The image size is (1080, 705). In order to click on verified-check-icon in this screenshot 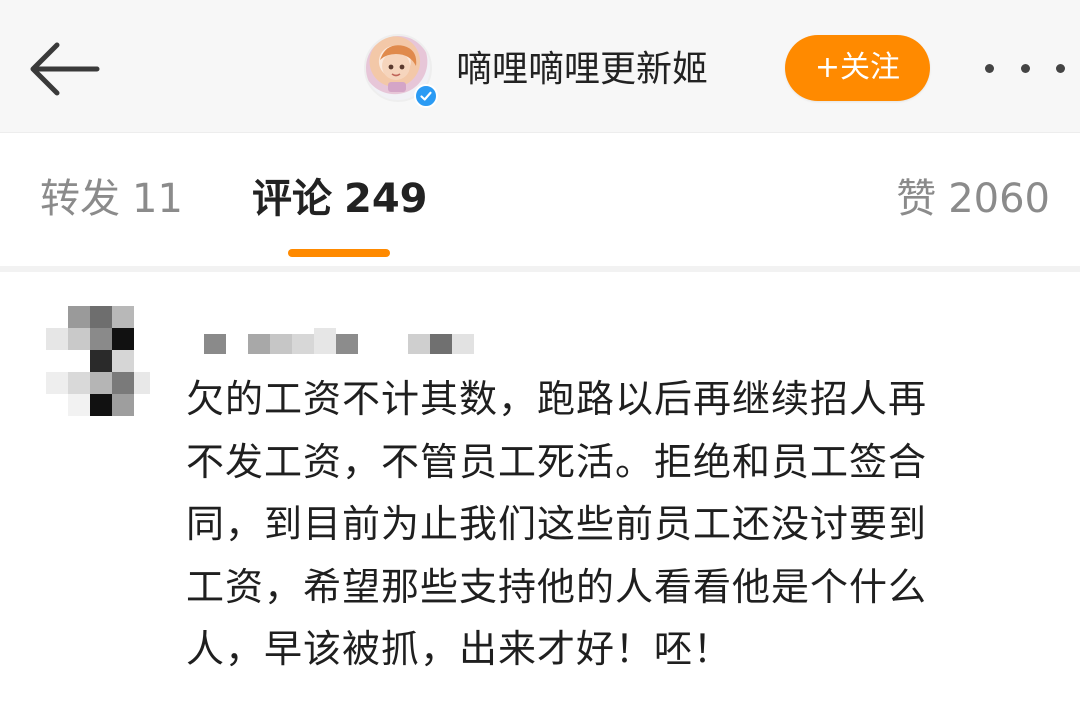, I will do `click(426, 96)`.